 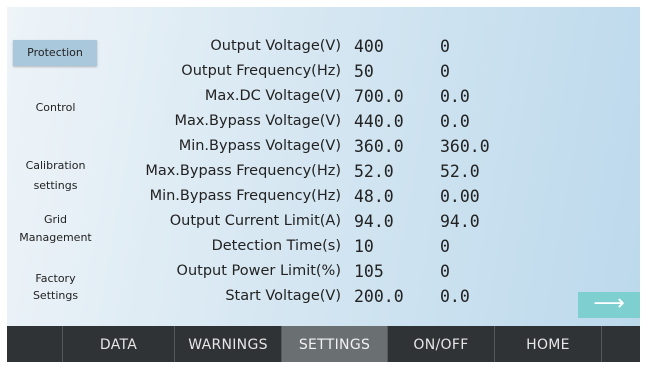 I want to click on sidebar-item-label: Control, so click(x=55, y=107).